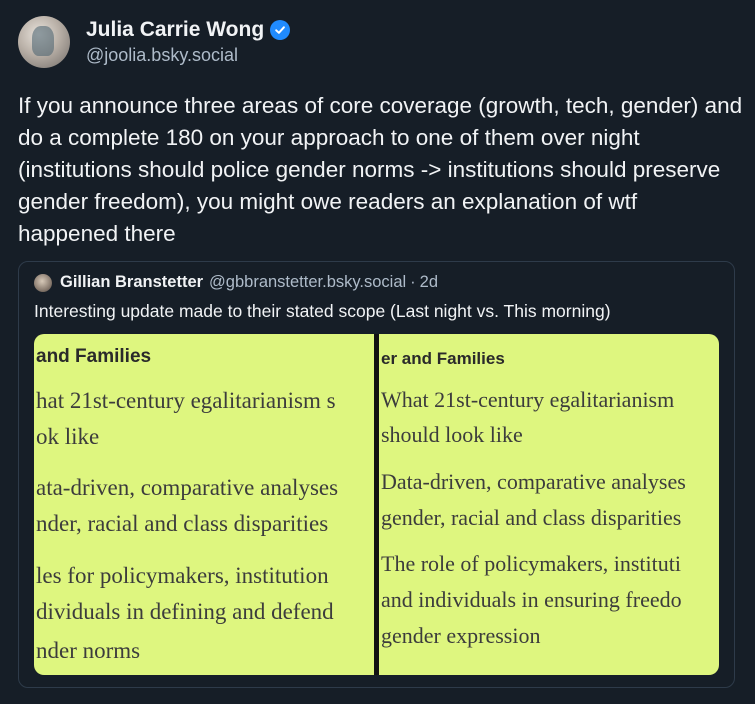  What do you see at coordinates (43, 282) in the screenshot?
I see `quote-author-avatar` at bounding box center [43, 282].